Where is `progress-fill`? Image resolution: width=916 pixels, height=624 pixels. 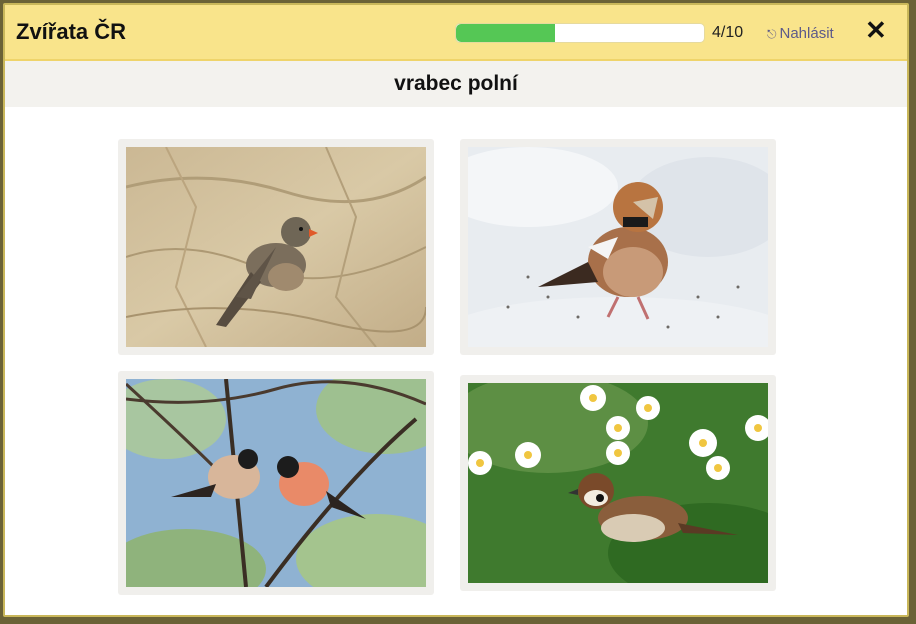
progress-fill is located at coordinates (506, 33).